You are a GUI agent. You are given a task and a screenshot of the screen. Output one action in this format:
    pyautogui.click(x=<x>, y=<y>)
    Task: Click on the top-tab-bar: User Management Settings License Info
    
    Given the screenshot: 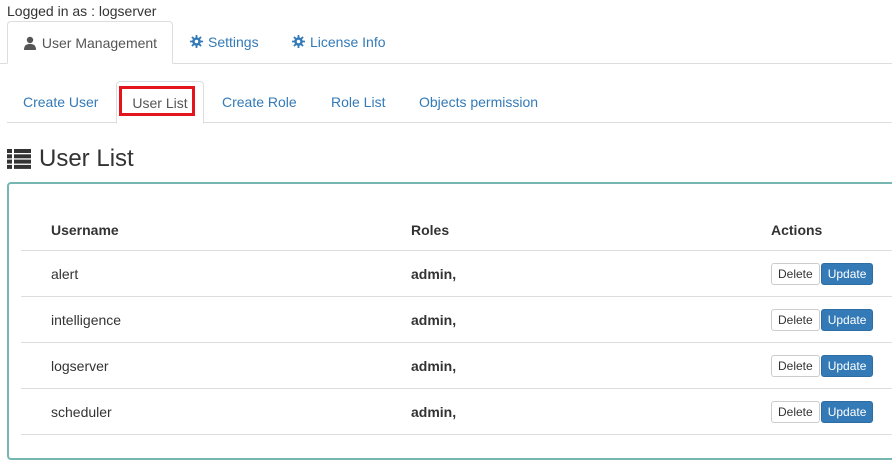 What is the action you would take?
    pyautogui.click(x=446, y=42)
    